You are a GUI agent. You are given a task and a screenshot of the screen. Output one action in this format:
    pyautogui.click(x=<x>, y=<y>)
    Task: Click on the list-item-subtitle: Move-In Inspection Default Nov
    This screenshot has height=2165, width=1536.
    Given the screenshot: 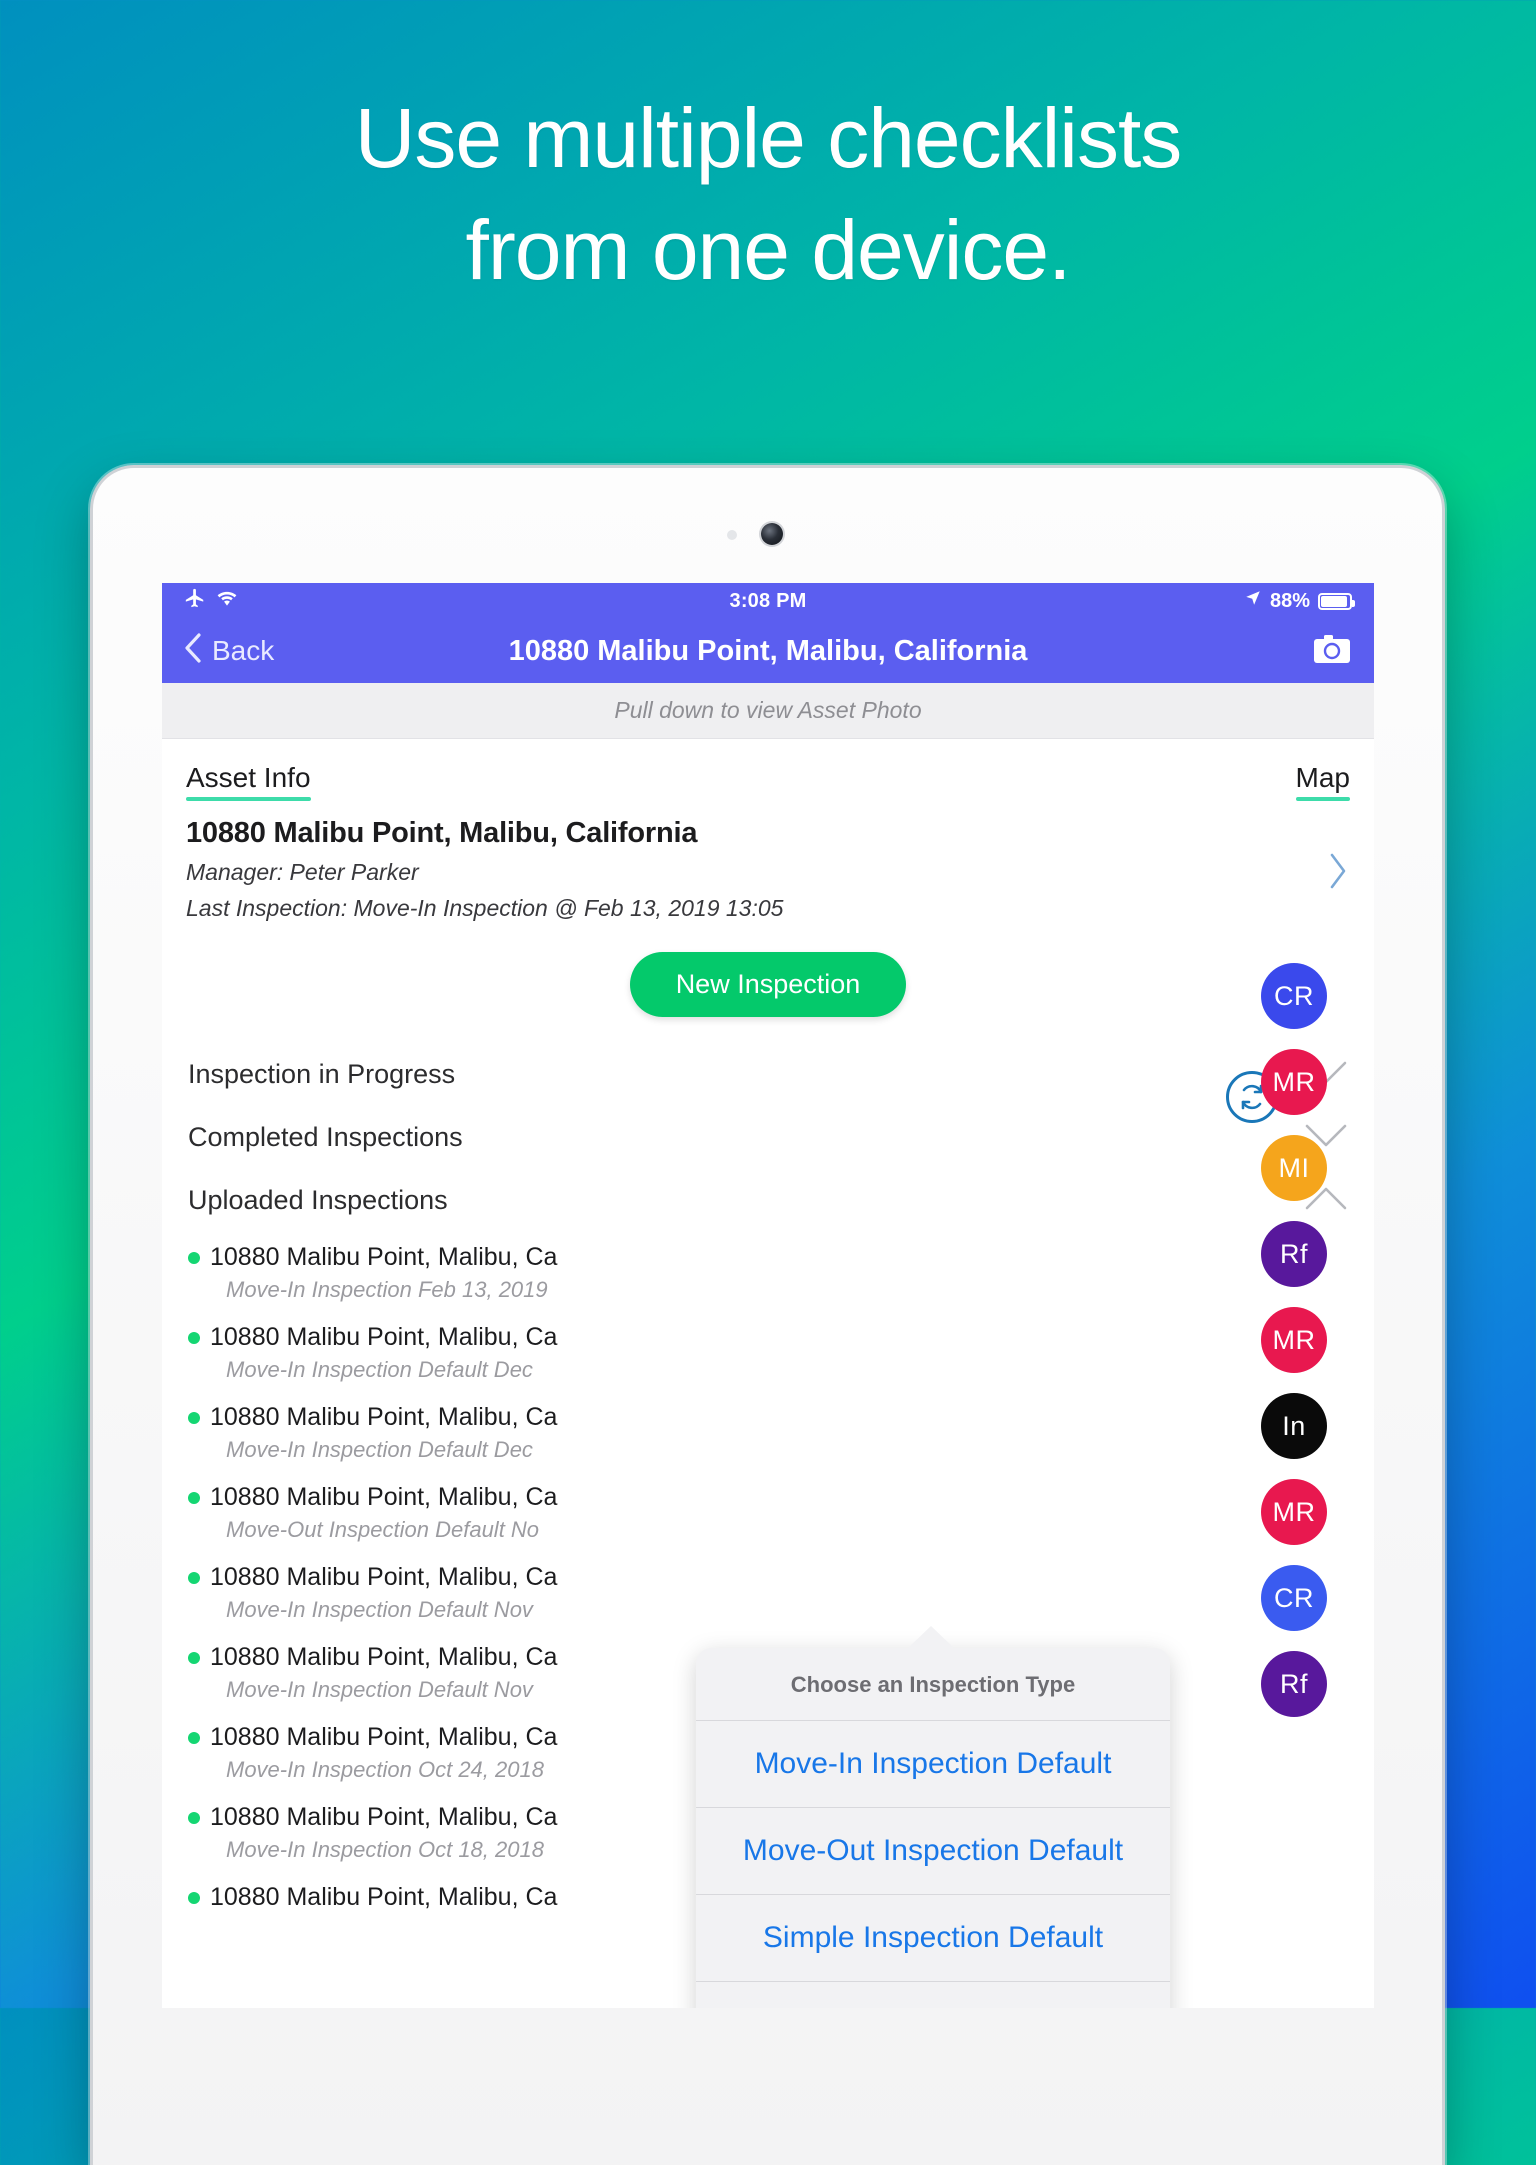 What is the action you would take?
    pyautogui.click(x=379, y=1609)
    